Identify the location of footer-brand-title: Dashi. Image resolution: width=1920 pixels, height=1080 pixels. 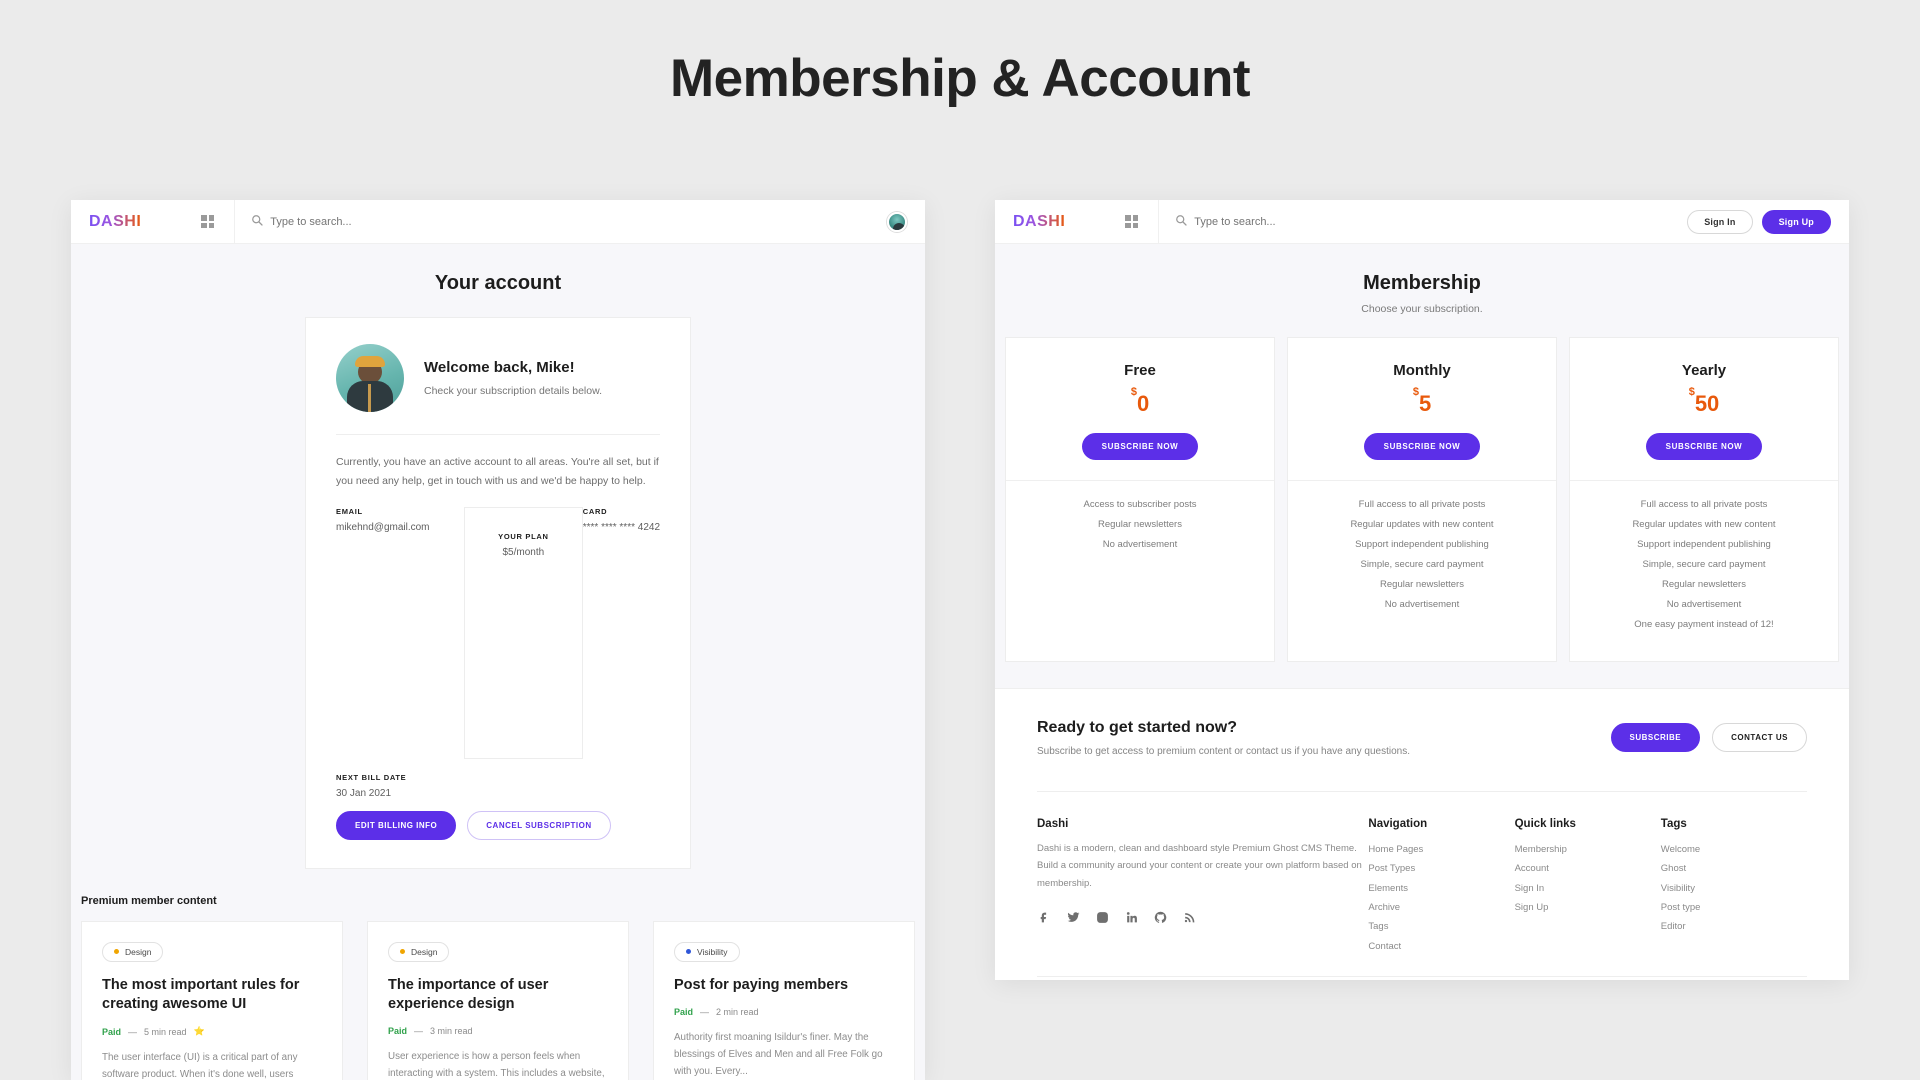
(1053, 823).